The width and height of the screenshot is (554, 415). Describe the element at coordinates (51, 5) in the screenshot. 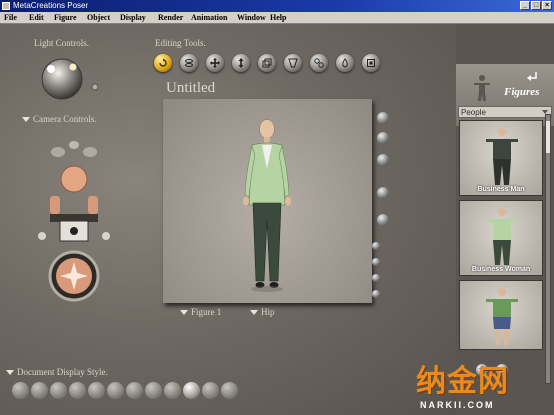

I see `window-title: MetaCreations Poser` at that location.